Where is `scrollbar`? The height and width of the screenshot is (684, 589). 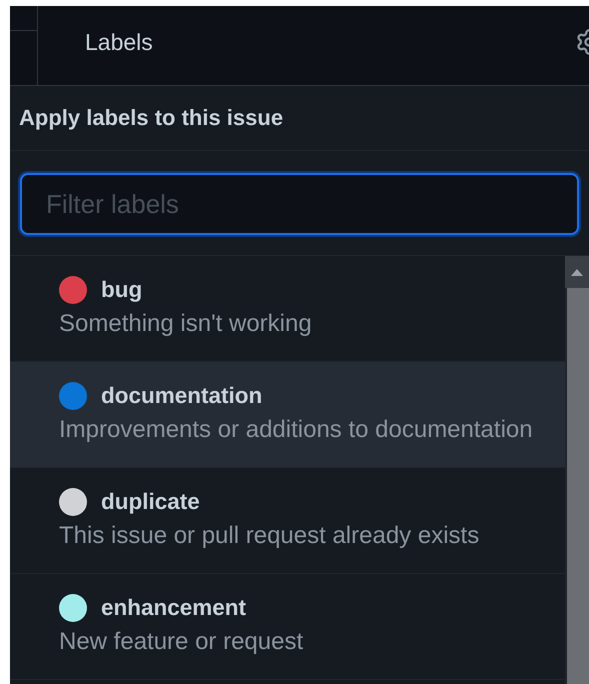
scrollbar is located at coordinates (577, 470).